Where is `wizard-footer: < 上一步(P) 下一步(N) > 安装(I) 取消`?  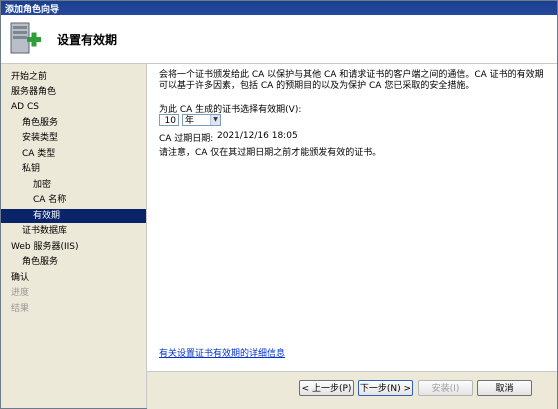
wizard-footer: < 上一步(P) 下一步(N) > 安装(I) 取消 is located at coordinates (352, 390).